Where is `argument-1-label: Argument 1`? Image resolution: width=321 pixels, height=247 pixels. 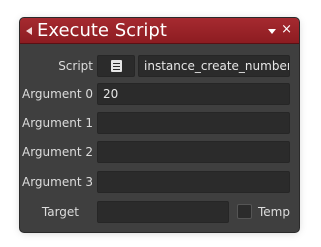 argument-1-label: Argument 1 is located at coordinates (57, 123).